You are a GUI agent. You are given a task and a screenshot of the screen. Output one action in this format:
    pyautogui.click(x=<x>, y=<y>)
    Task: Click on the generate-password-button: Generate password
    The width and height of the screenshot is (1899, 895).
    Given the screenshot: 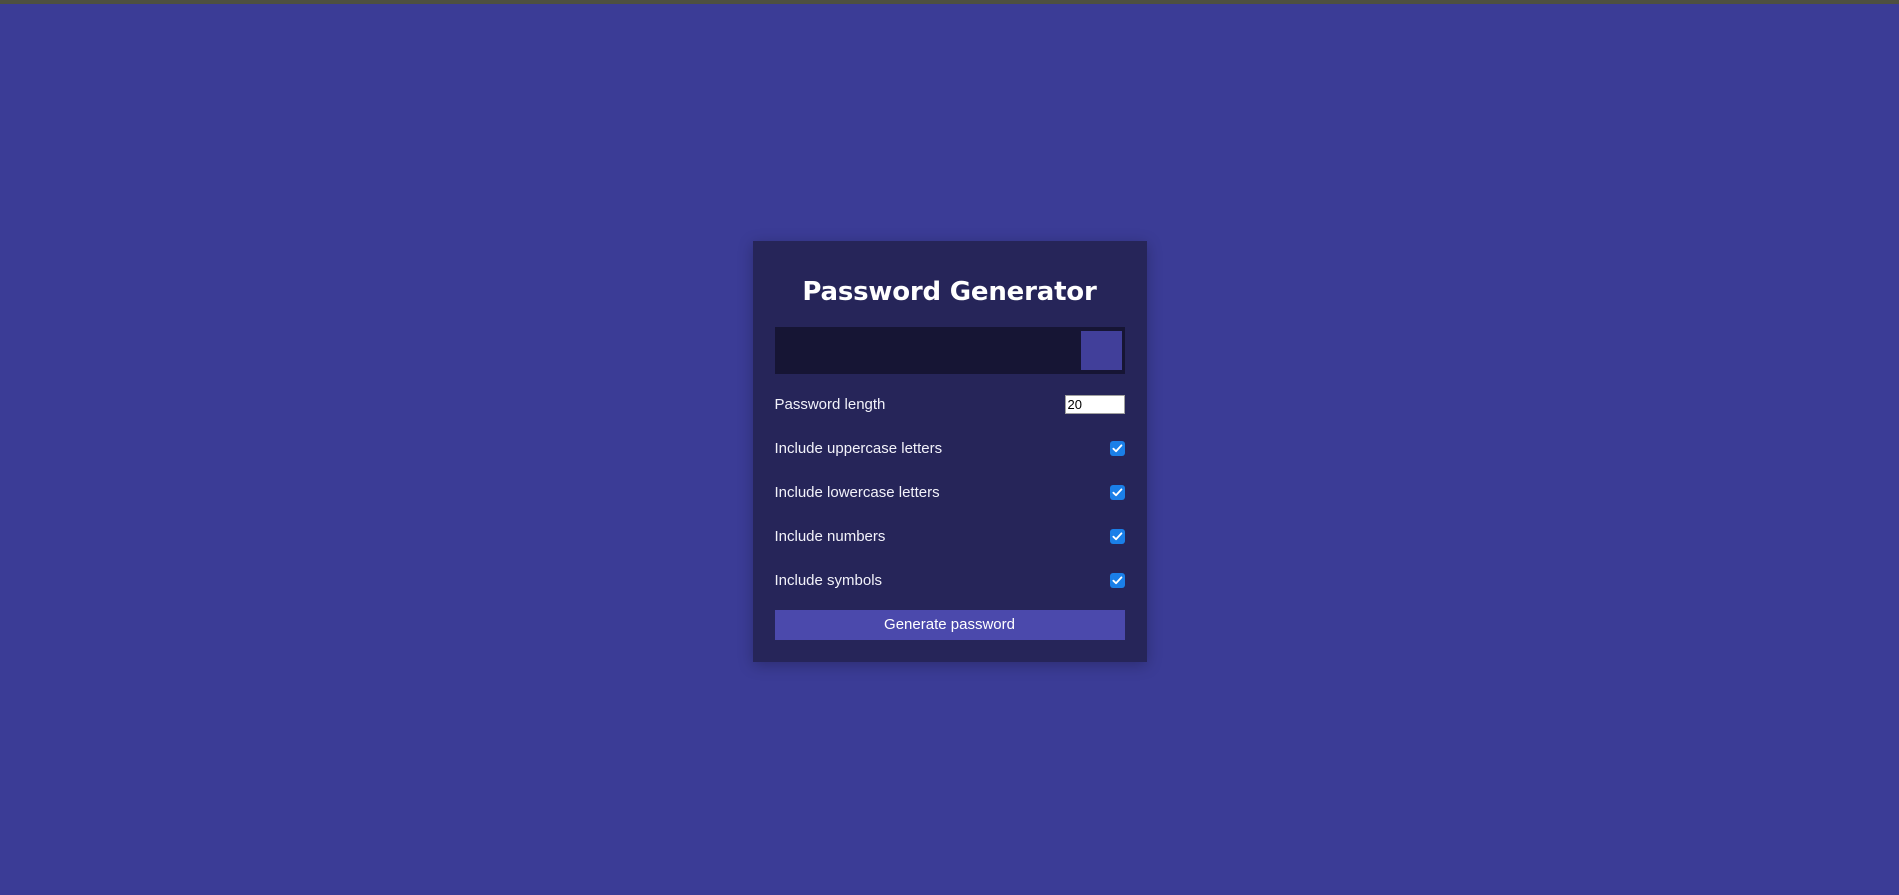 What is the action you would take?
    pyautogui.click(x=949, y=625)
    